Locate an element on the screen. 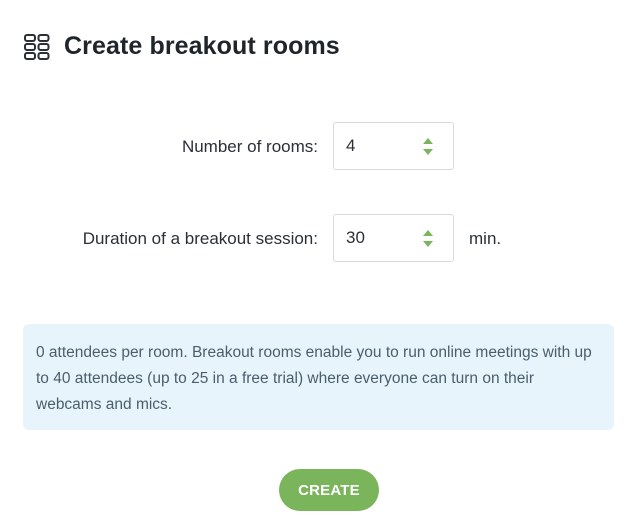  rooms-stepper-arrows is located at coordinates (429, 147).